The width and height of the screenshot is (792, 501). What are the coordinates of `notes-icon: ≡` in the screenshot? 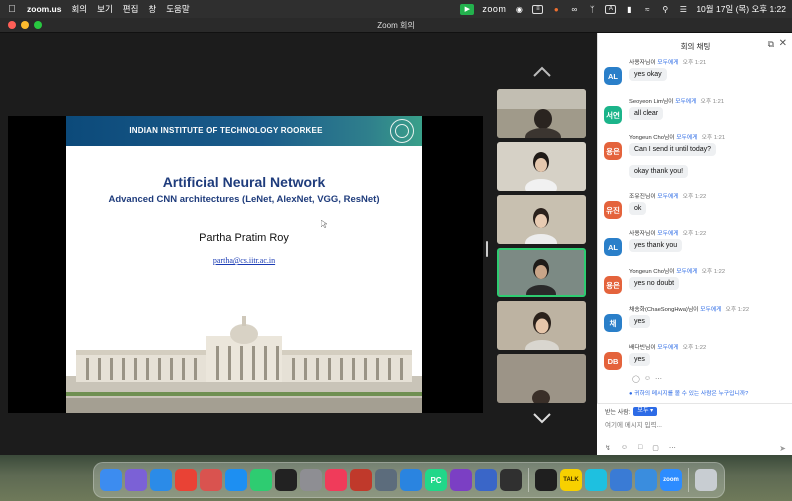 It's located at (538, 9).